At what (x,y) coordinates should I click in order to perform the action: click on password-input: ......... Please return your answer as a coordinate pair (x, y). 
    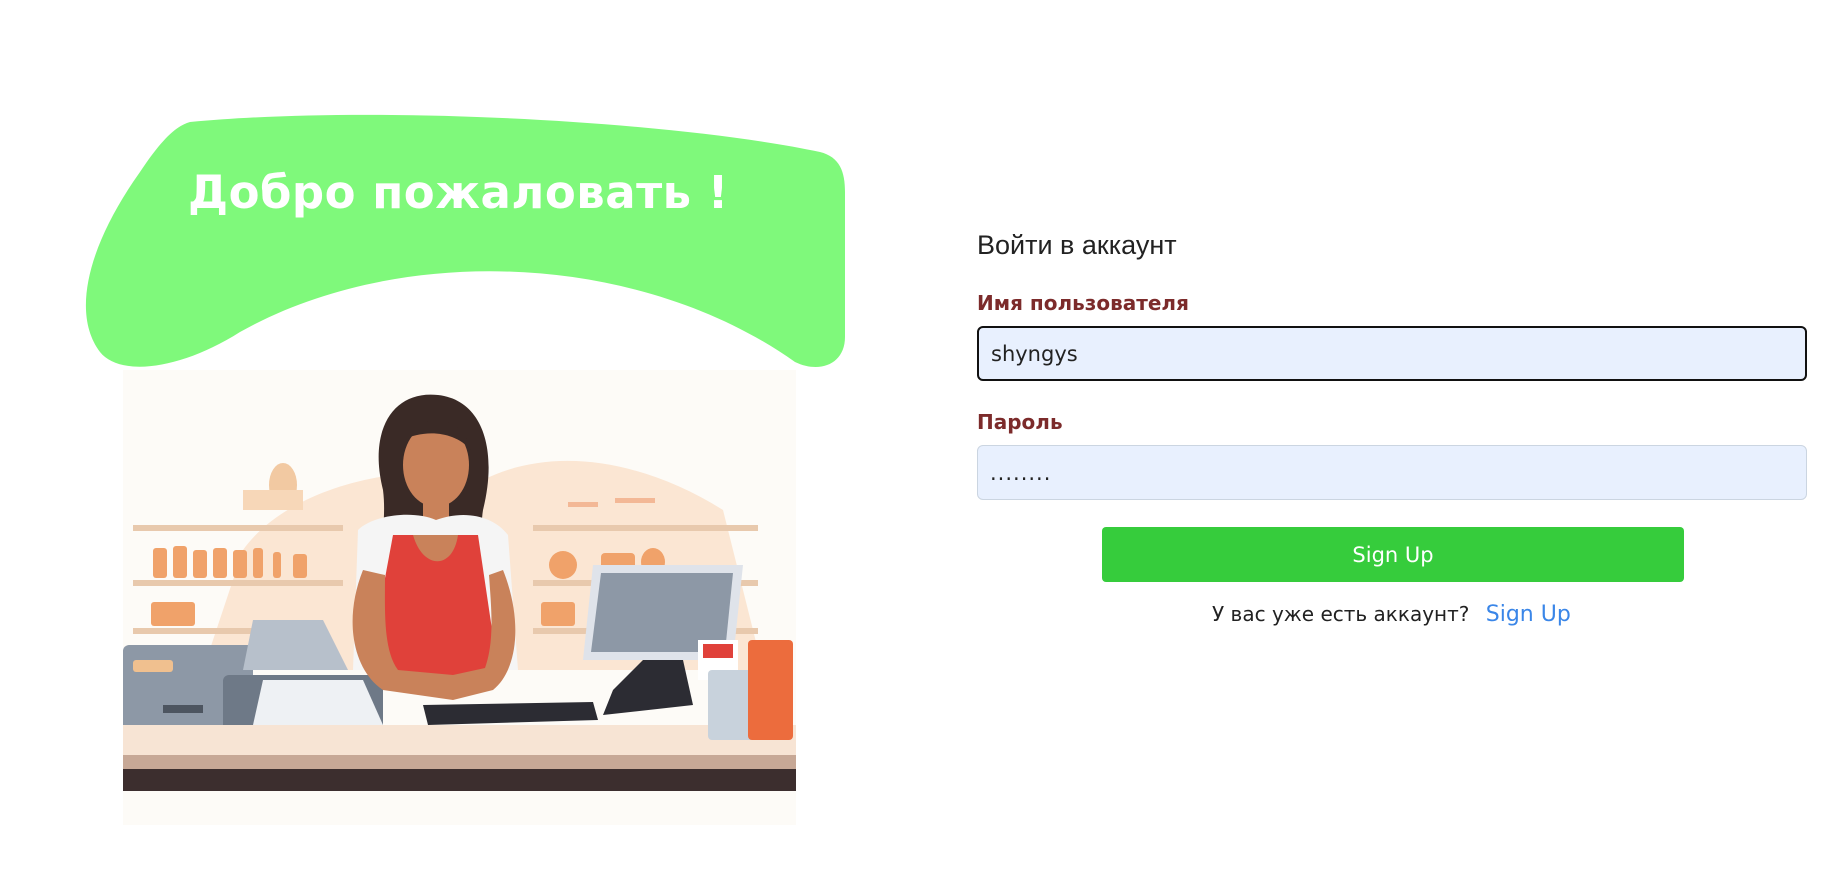
    Looking at the image, I should click on (1392, 472).